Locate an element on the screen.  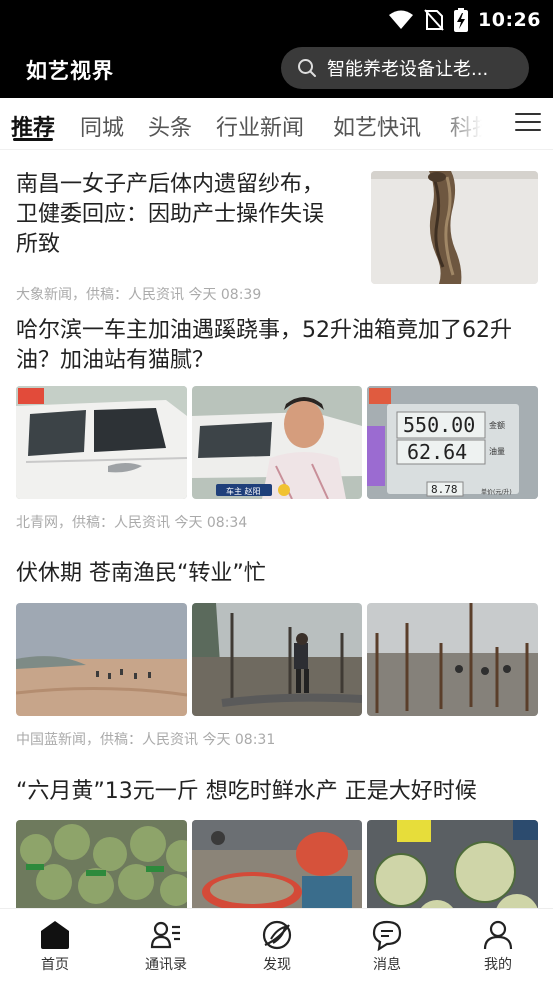
no-sim-icon is located at coordinates (434, 20).